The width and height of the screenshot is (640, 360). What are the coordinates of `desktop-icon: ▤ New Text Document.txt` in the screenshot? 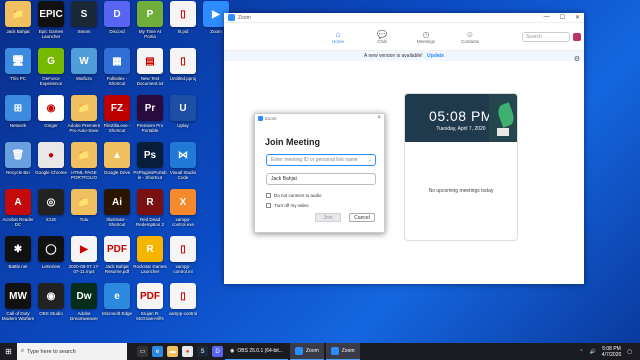 It's located at (150, 67).